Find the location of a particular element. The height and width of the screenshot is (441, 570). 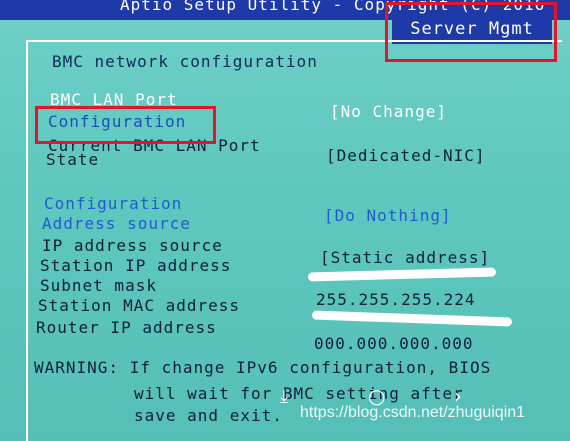

bmc-lan-port-config-value: [No Change] is located at coordinates (388, 111).